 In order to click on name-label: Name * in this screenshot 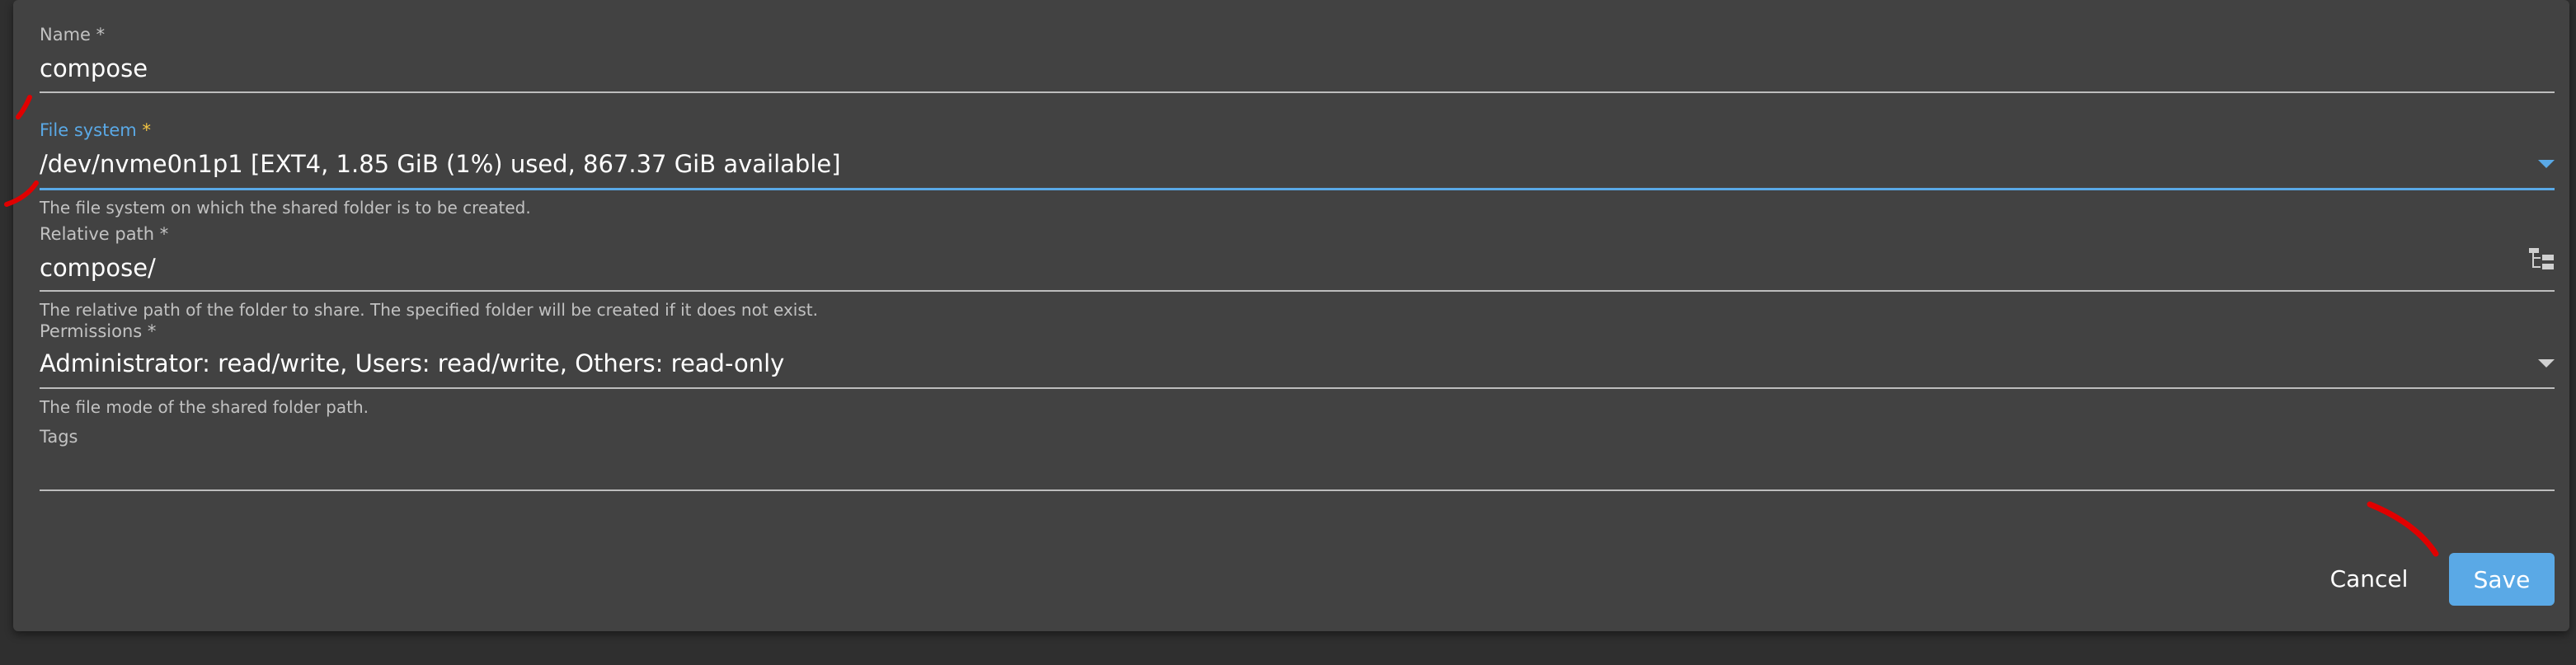, I will do `click(73, 34)`.